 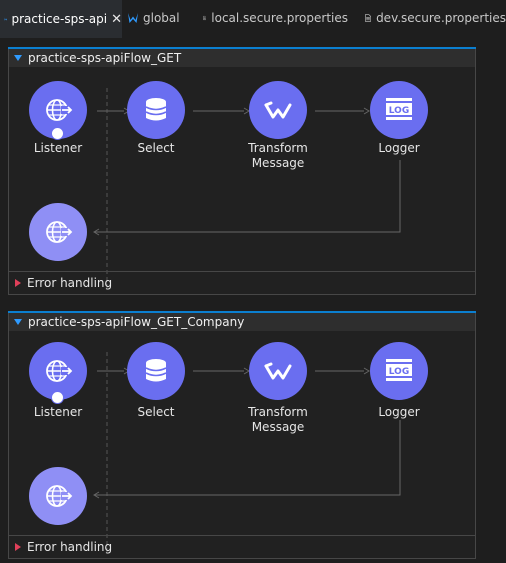 I want to click on tab-local-secure-properties: local.secure.properties, so click(x=275, y=18).